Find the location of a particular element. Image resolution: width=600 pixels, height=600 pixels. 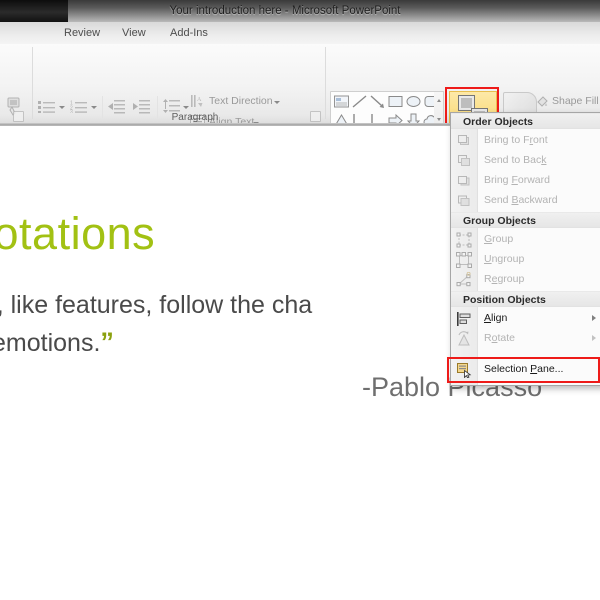

menu-item-bring-to-front: Bring to Front is located at coordinates (525, 140).